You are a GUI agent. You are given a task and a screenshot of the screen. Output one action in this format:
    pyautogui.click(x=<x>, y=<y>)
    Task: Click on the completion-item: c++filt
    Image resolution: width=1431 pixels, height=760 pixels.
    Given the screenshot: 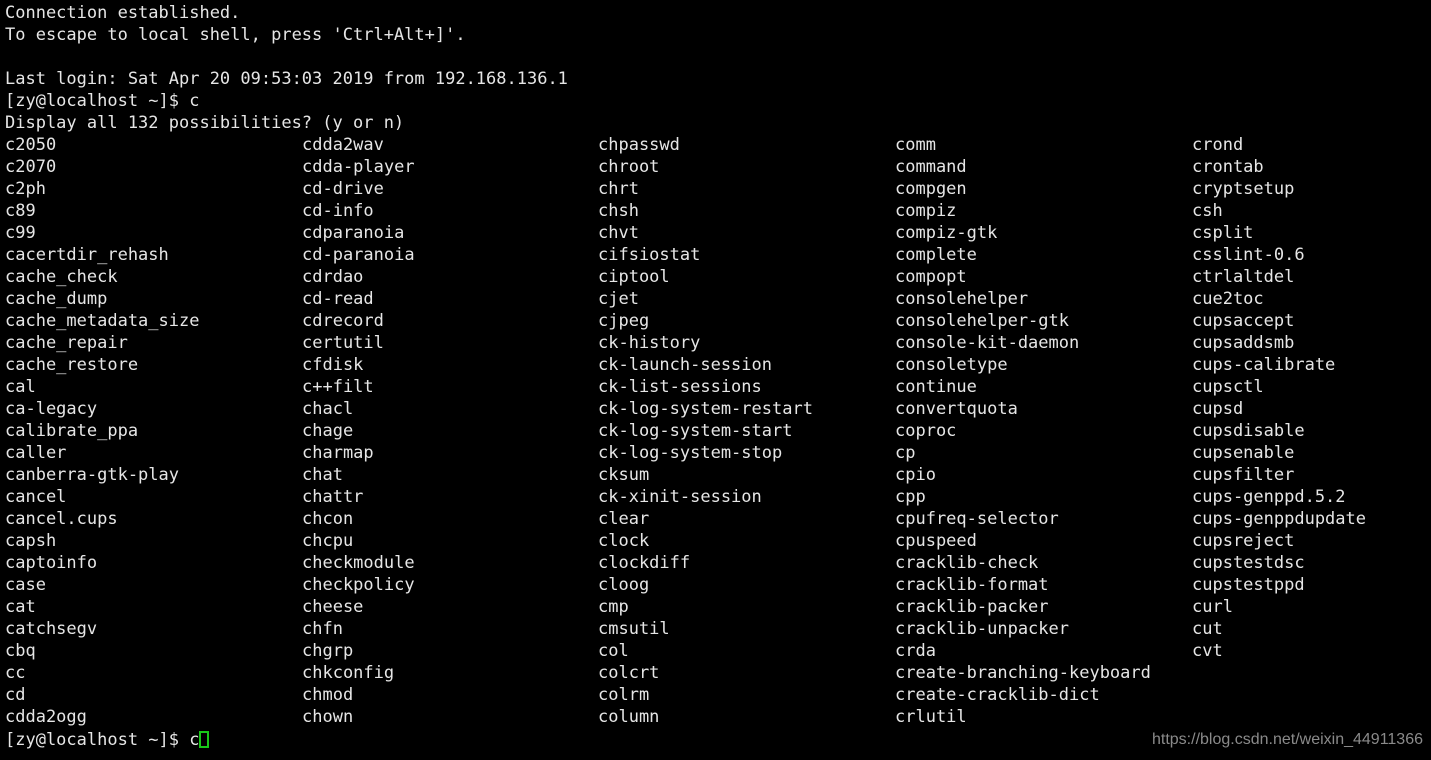 What is the action you would take?
    pyautogui.click(x=338, y=387)
    